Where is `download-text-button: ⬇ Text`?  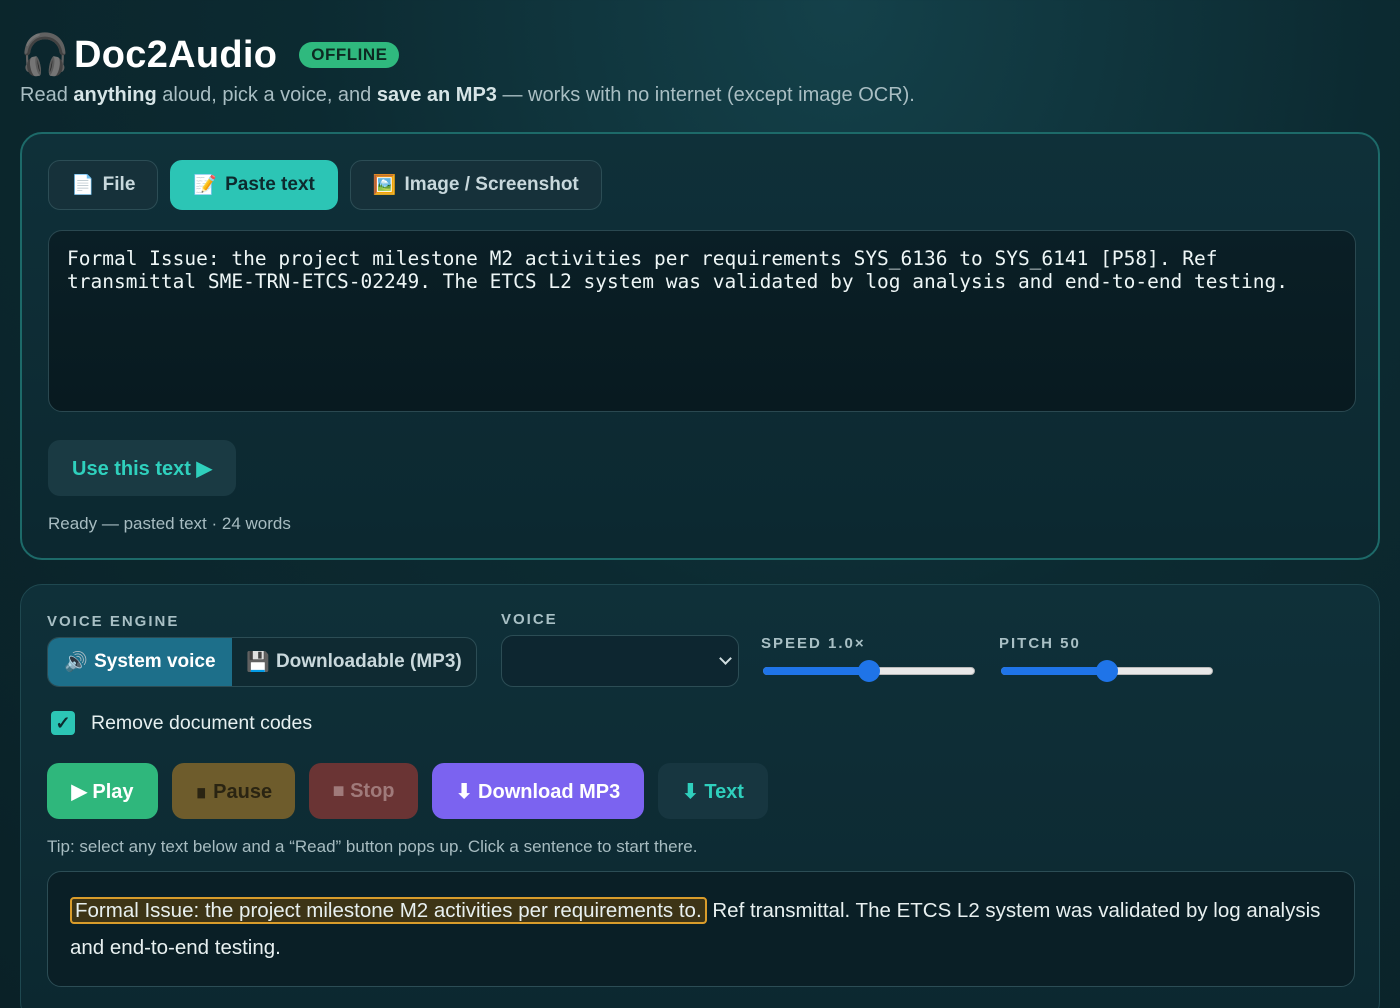 download-text-button: ⬇ Text is located at coordinates (713, 791).